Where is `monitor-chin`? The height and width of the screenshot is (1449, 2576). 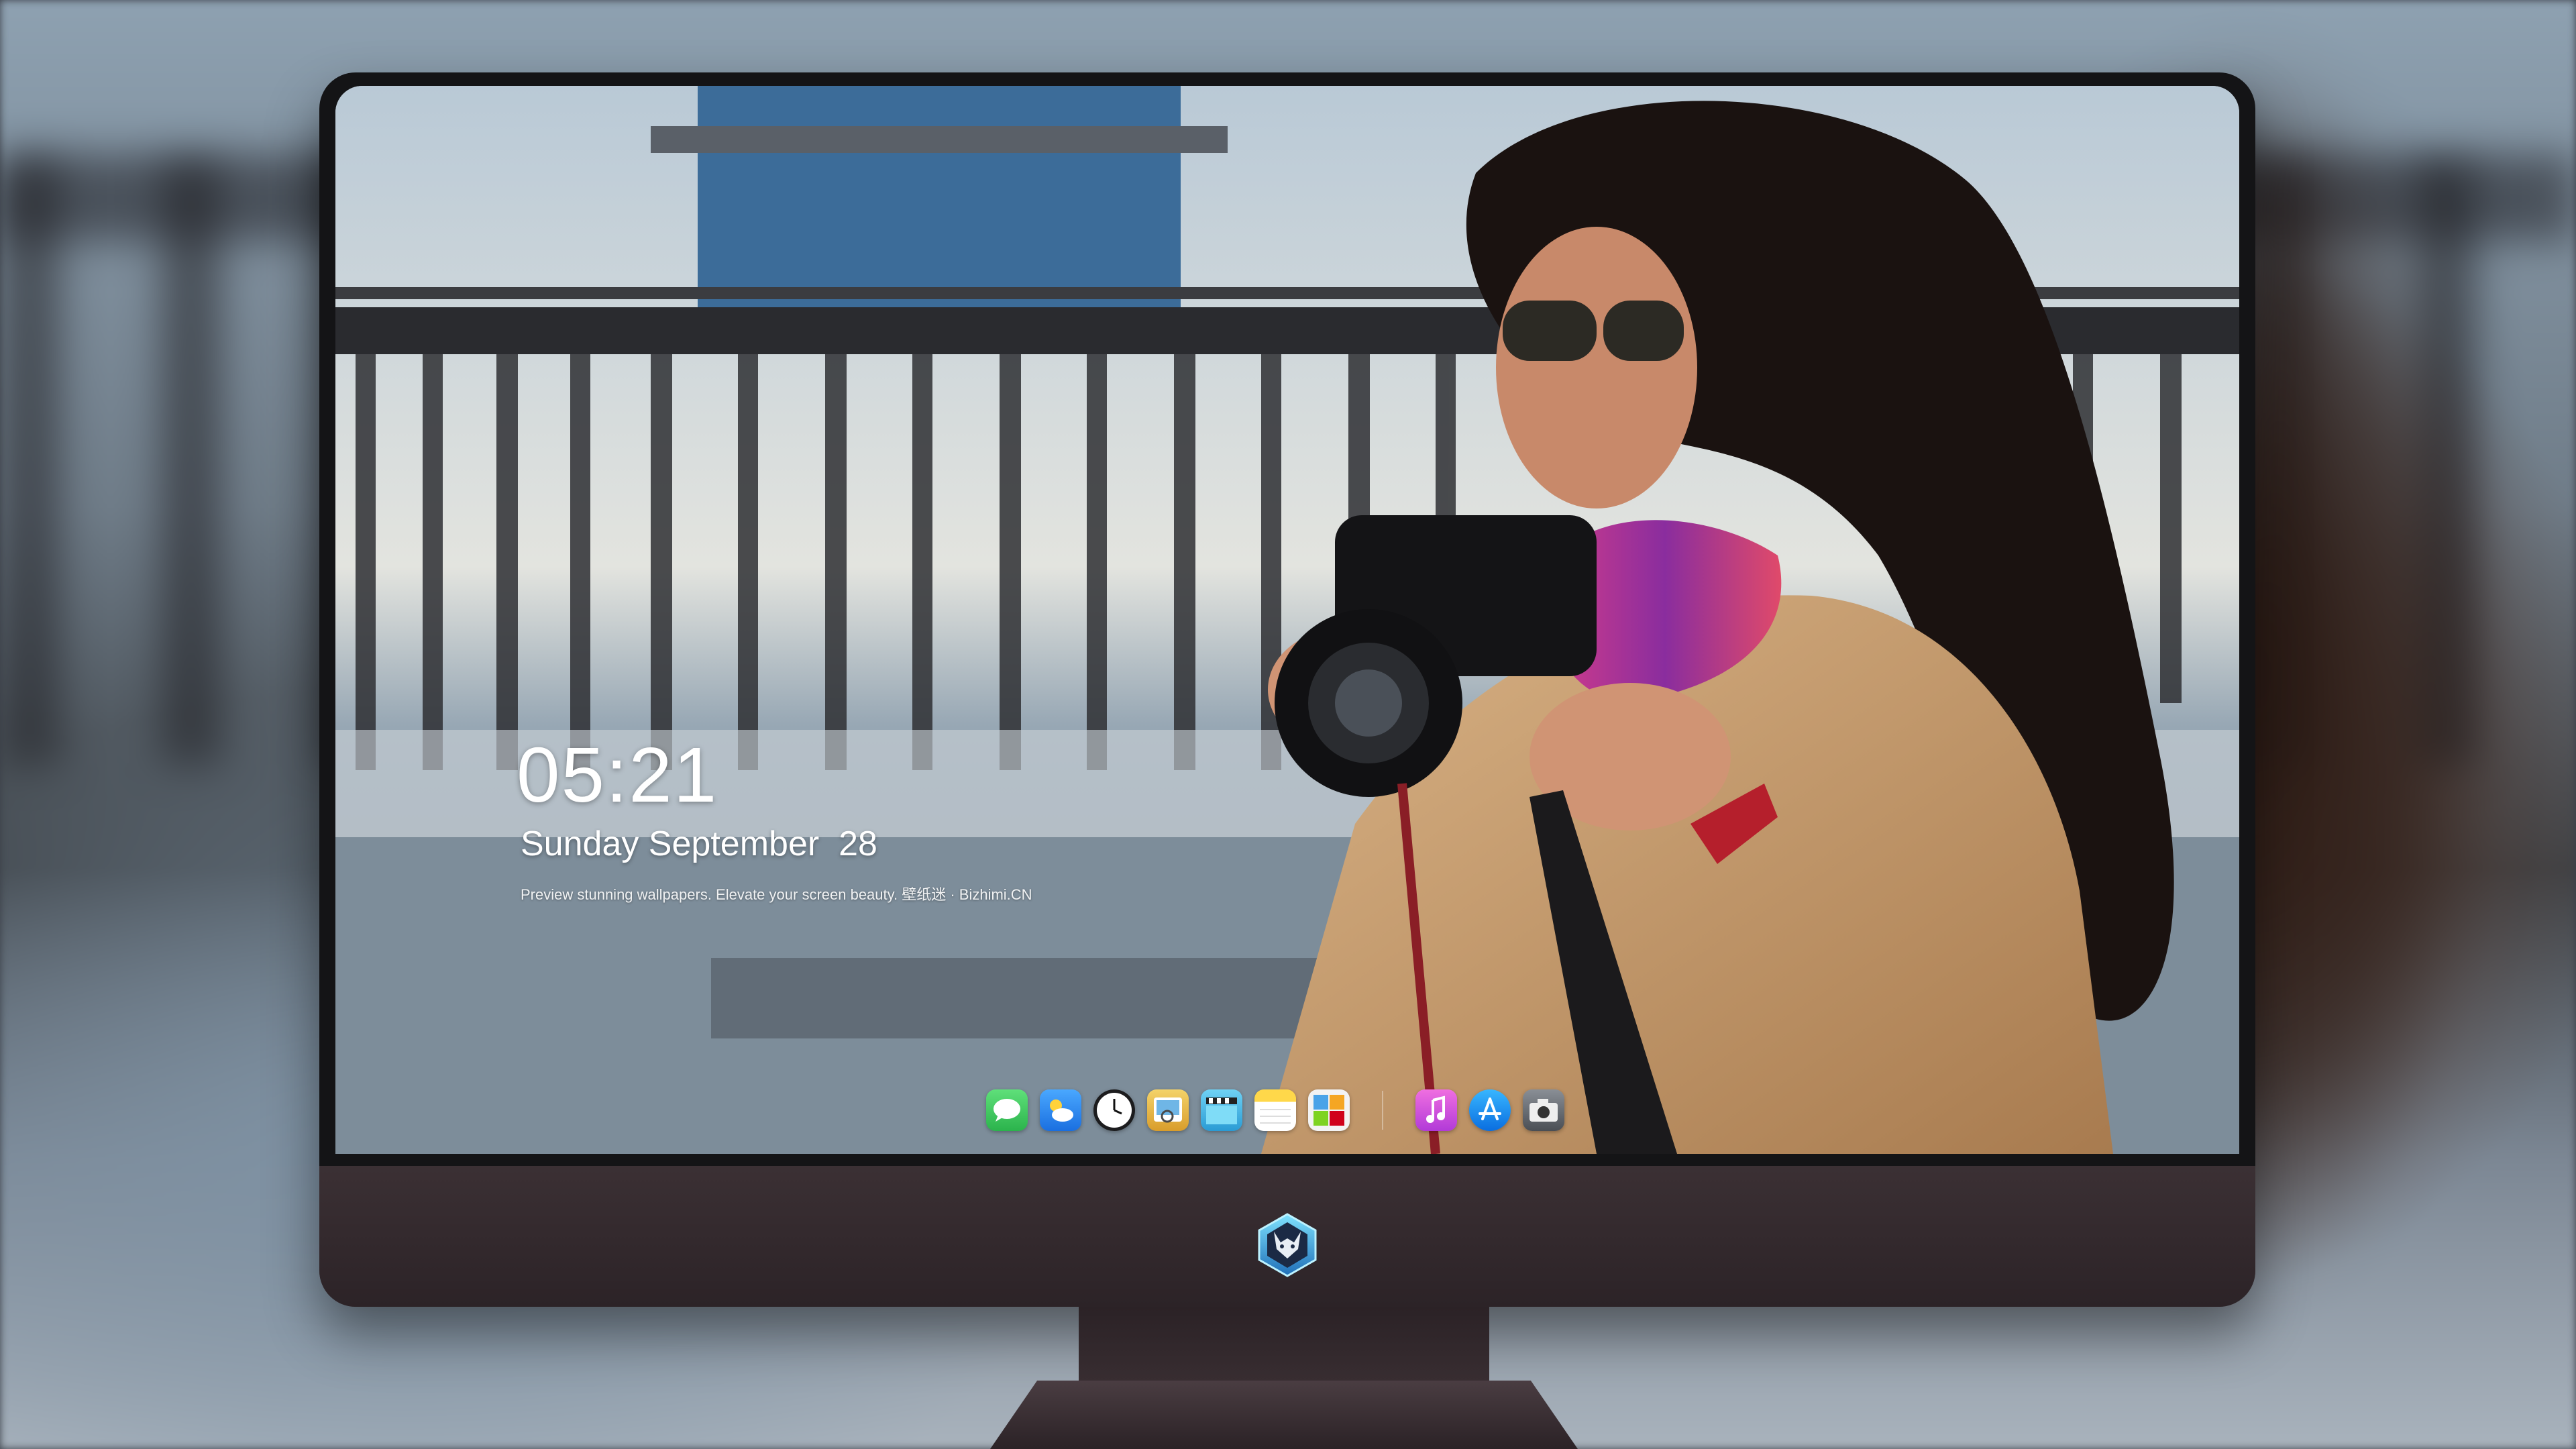 monitor-chin is located at coordinates (1287, 1236).